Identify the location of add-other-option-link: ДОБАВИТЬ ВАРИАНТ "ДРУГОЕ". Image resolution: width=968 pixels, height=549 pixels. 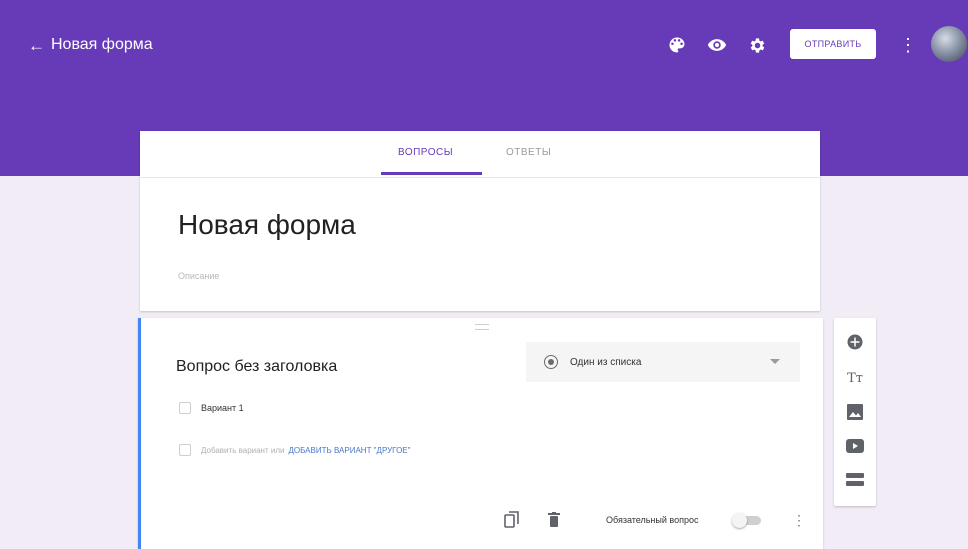
(349, 450).